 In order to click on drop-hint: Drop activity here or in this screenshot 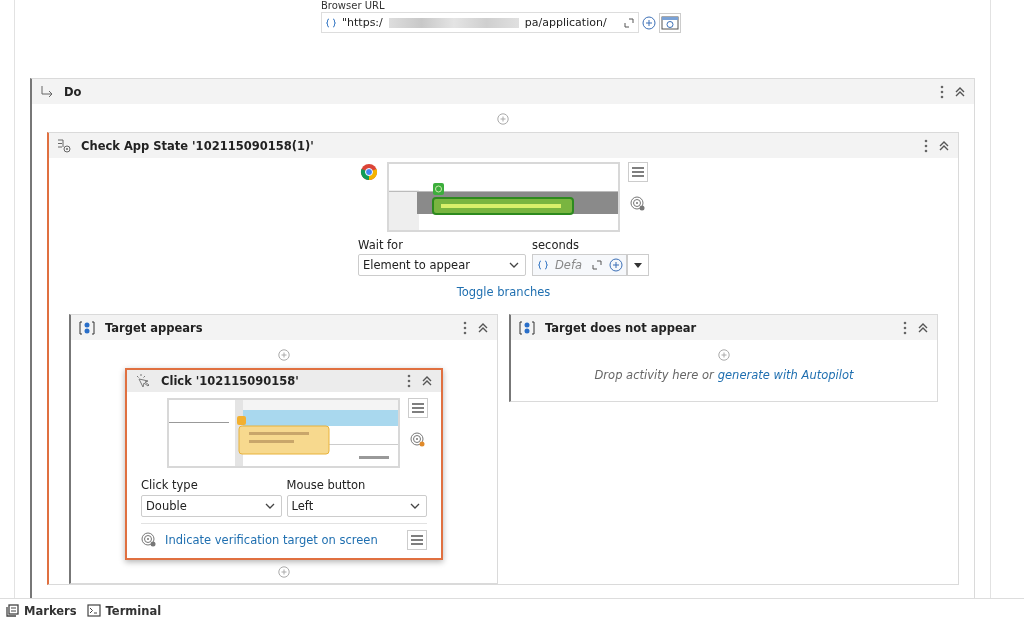, I will do `click(654, 375)`.